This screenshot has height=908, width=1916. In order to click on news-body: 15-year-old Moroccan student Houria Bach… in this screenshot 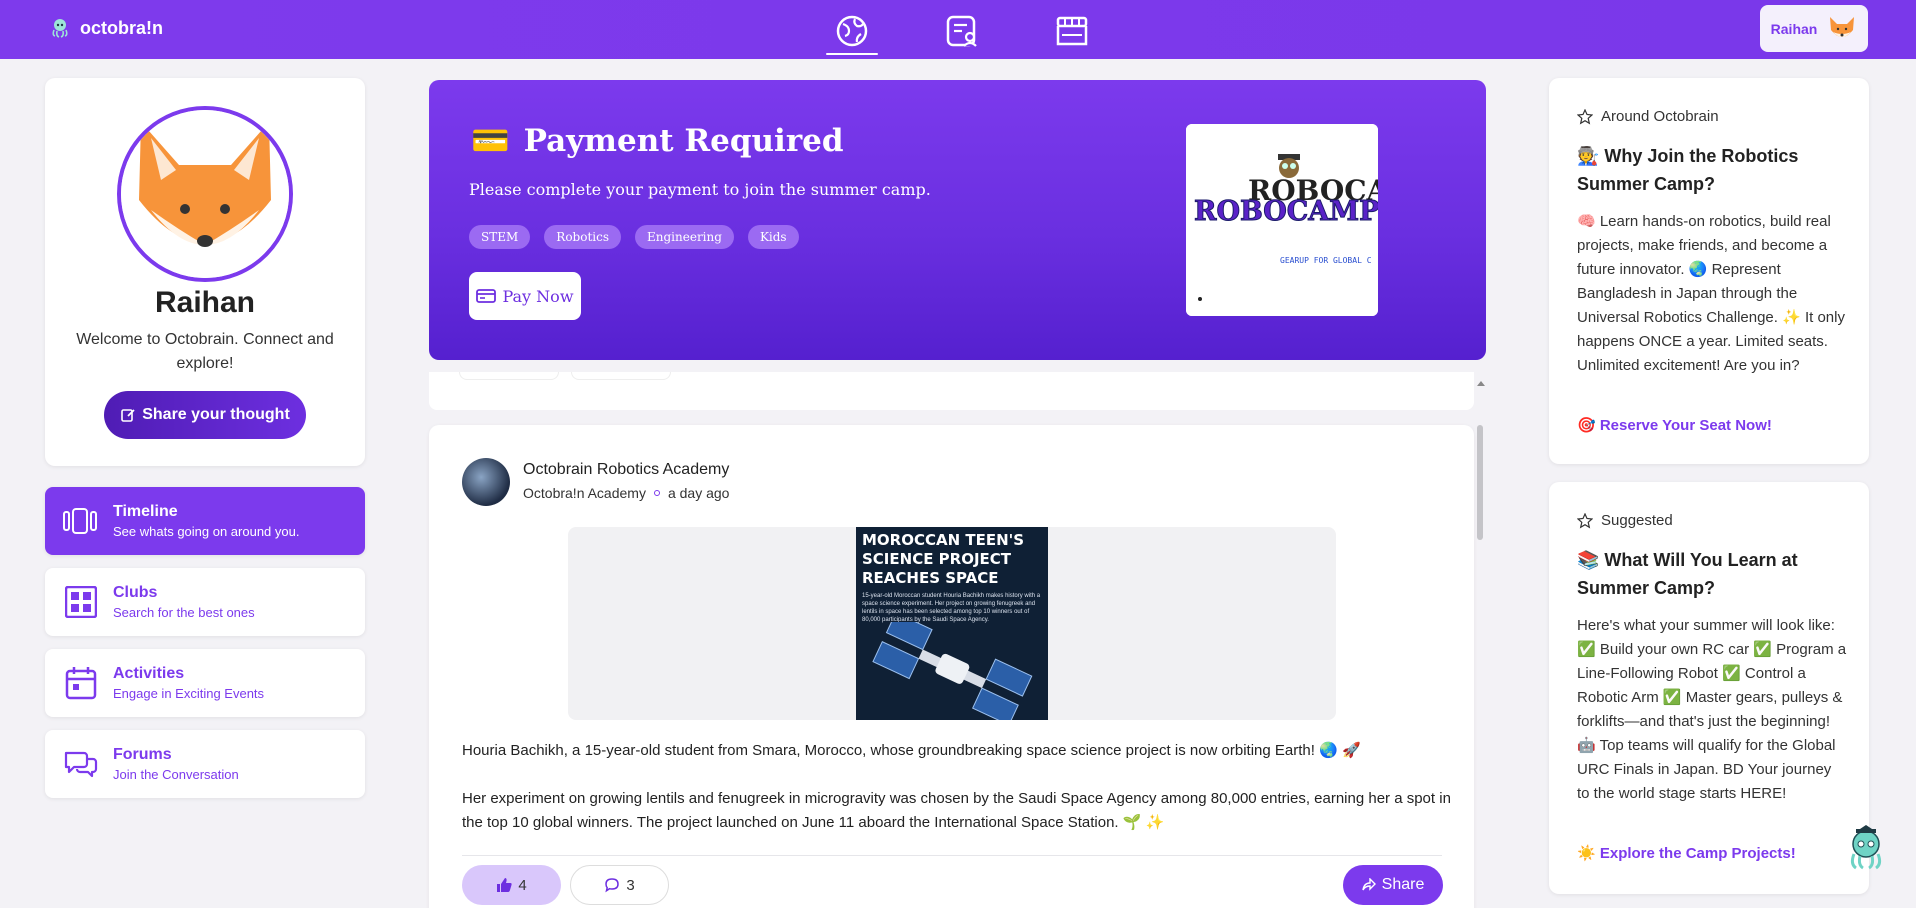, I will do `click(951, 608)`.